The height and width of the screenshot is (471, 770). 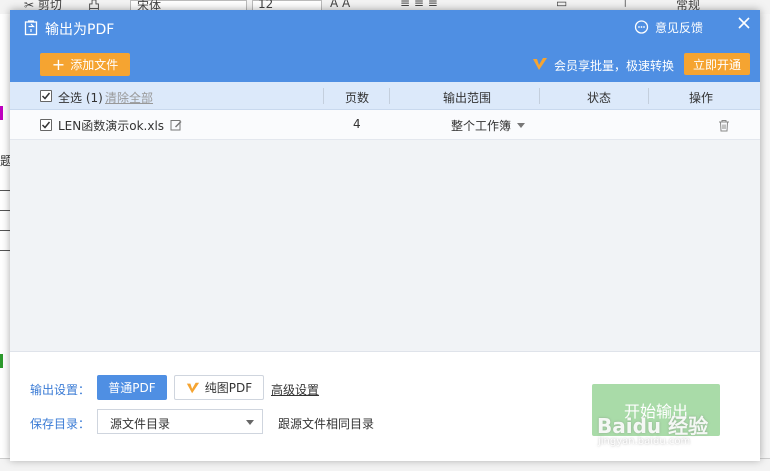 What do you see at coordinates (679, 28) in the screenshot?
I see `feedback-label: 意见反馈` at bounding box center [679, 28].